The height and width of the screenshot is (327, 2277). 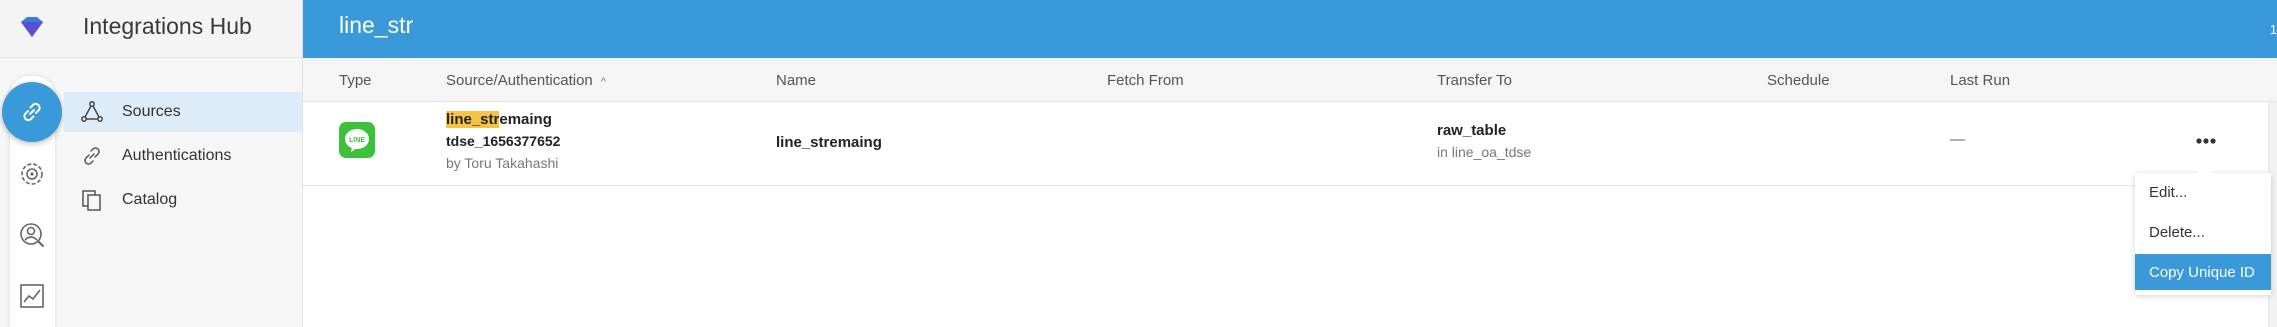 I want to click on user-search-icon, so click(x=32, y=235).